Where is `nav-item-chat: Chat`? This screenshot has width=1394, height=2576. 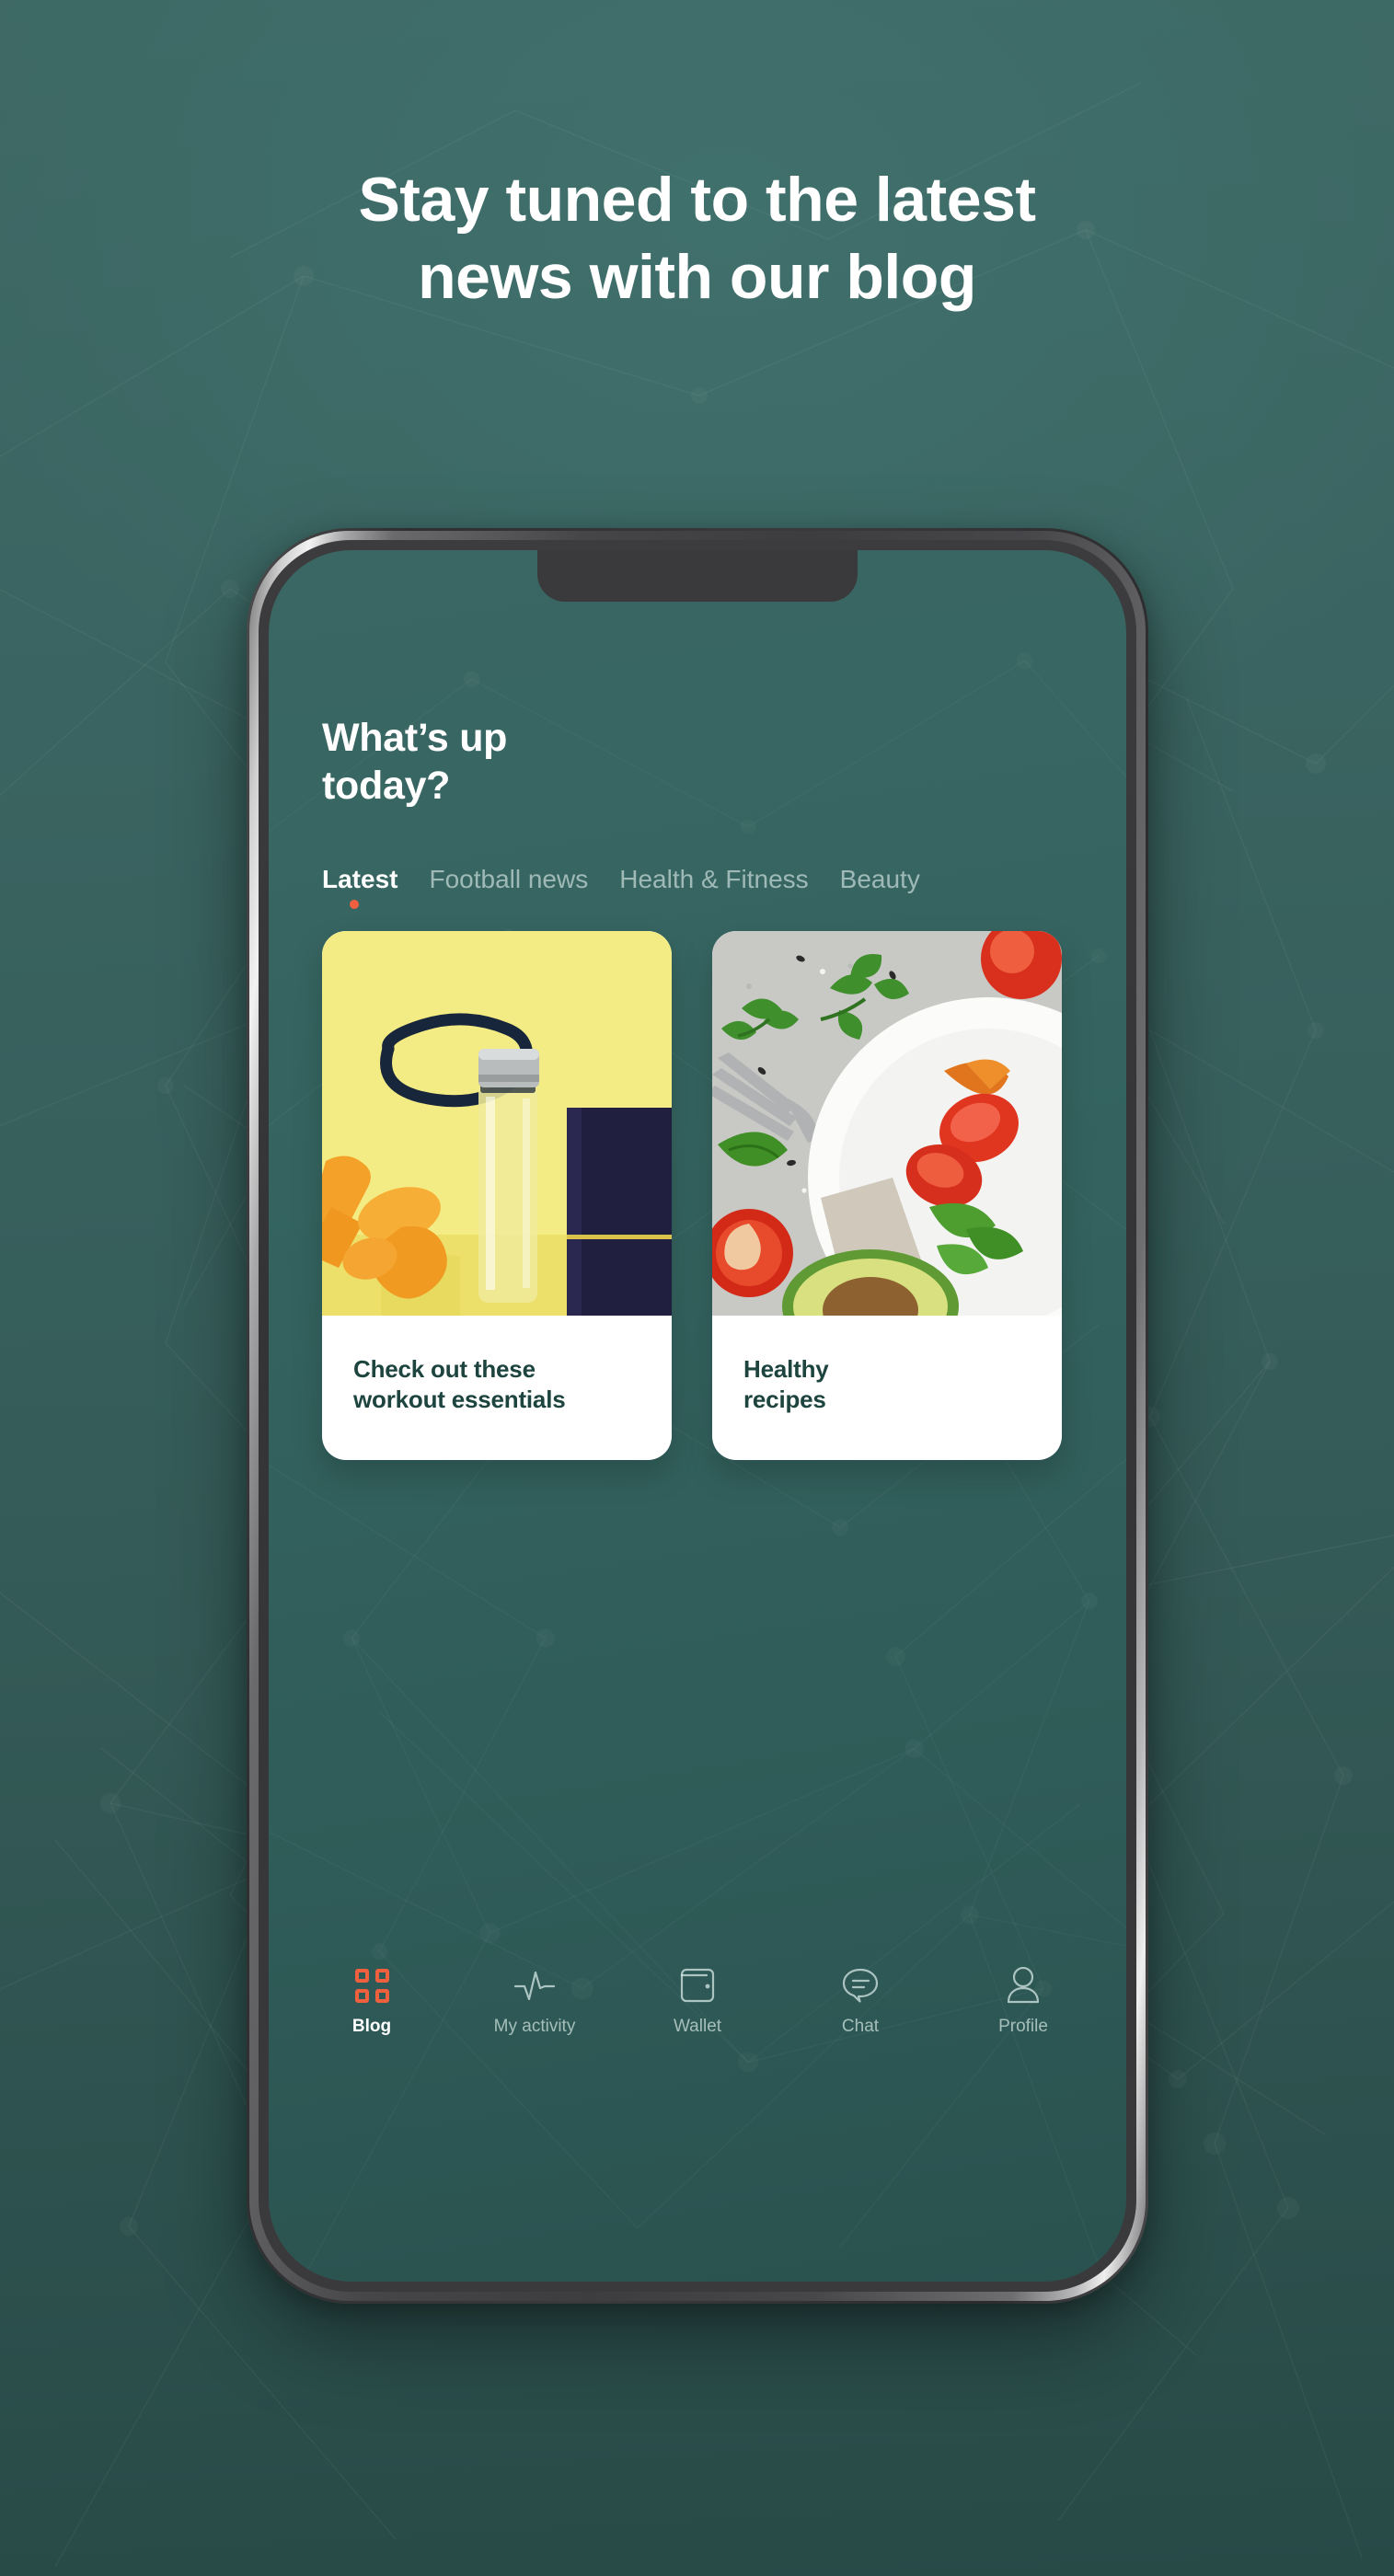 nav-item-chat: Chat is located at coordinates (860, 2000).